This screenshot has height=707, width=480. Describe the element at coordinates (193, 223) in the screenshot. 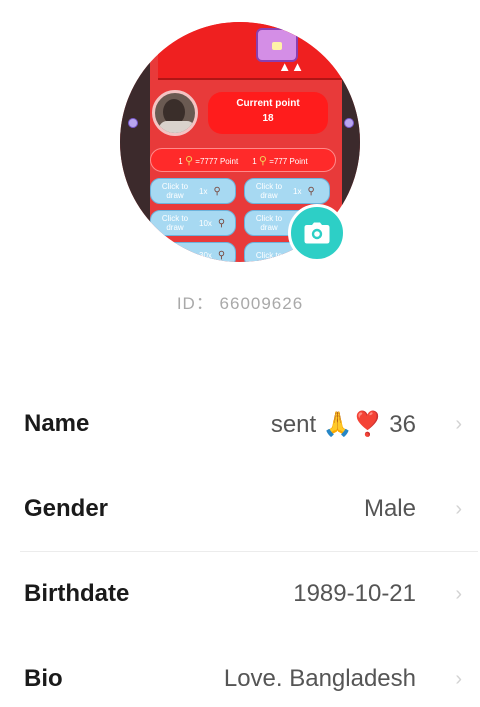

I see `draw-button: Click to draw 10x ⚲` at that location.